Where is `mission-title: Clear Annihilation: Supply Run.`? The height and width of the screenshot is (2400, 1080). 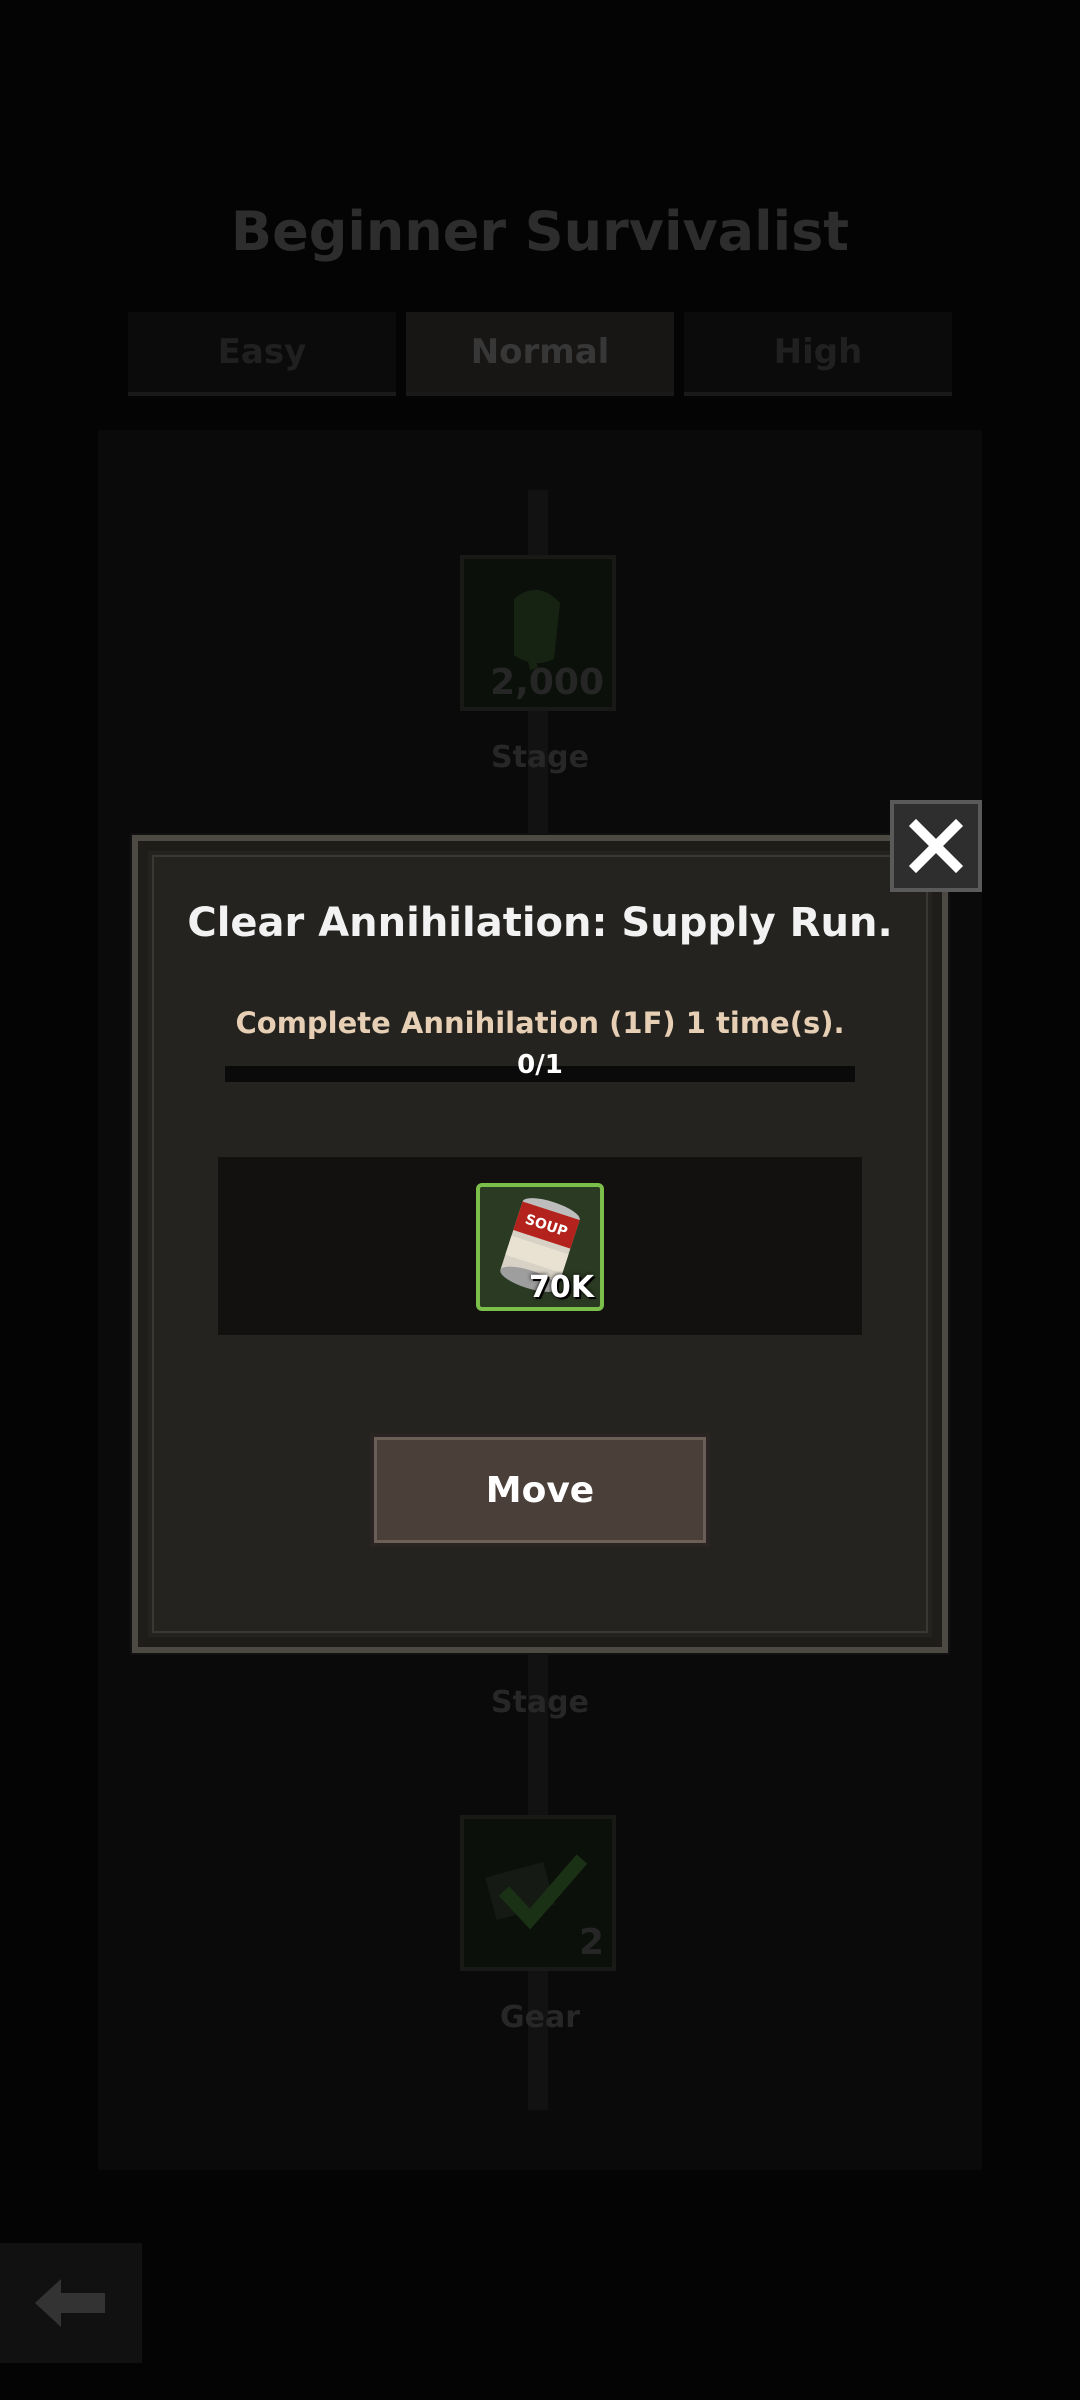
mission-title: Clear Annihilation: Supply Run. is located at coordinates (540, 923).